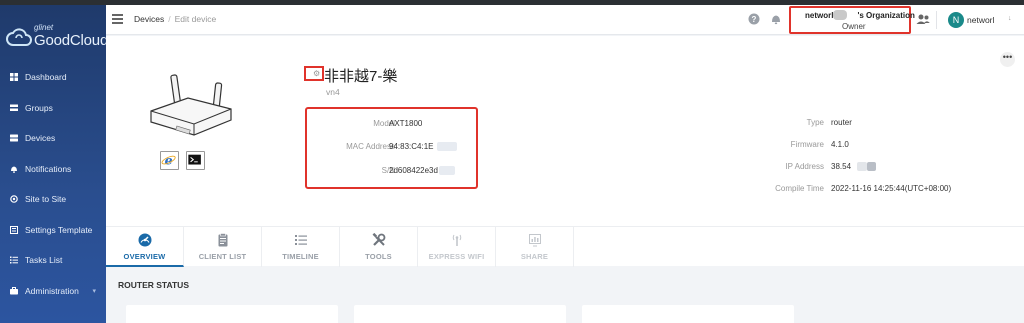 Image resolution: width=1024 pixels, height=323 pixels. What do you see at coordinates (860, 15) in the screenshot?
I see `organization-name: networl's Organization` at bounding box center [860, 15].